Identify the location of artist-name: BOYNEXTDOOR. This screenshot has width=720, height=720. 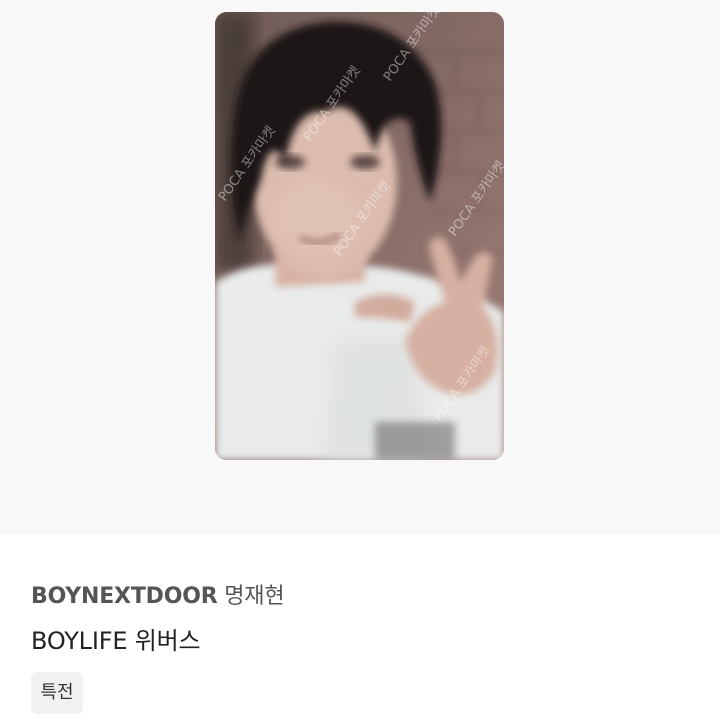
(124, 596).